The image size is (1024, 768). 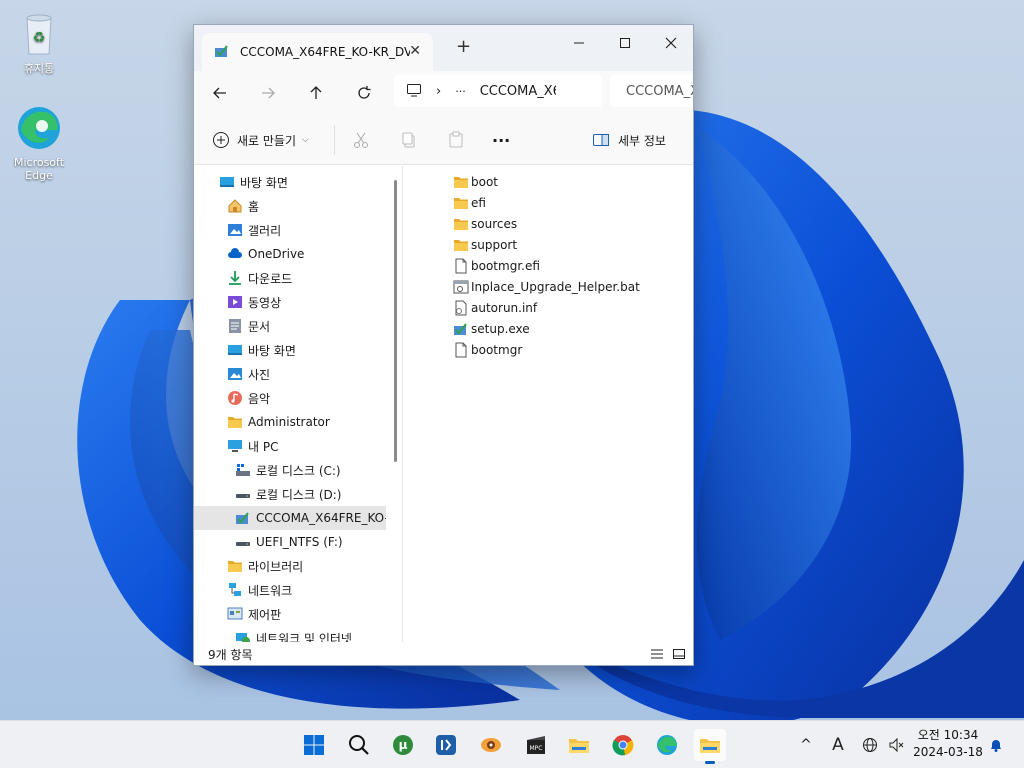 I want to click on file-item: autorun.inf, so click(x=495, y=308).